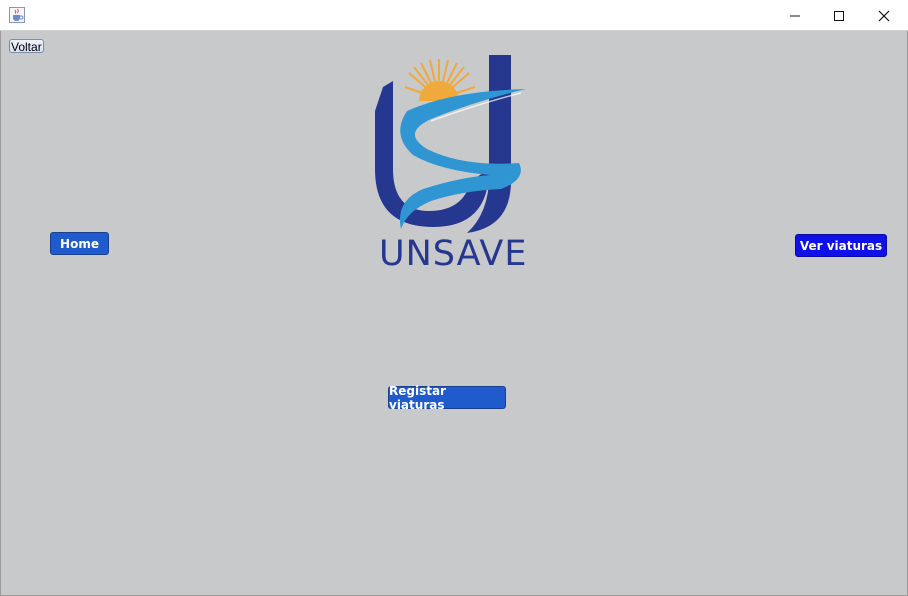  I want to click on registar-viaturas-button: Registar viaturas, so click(447, 398).